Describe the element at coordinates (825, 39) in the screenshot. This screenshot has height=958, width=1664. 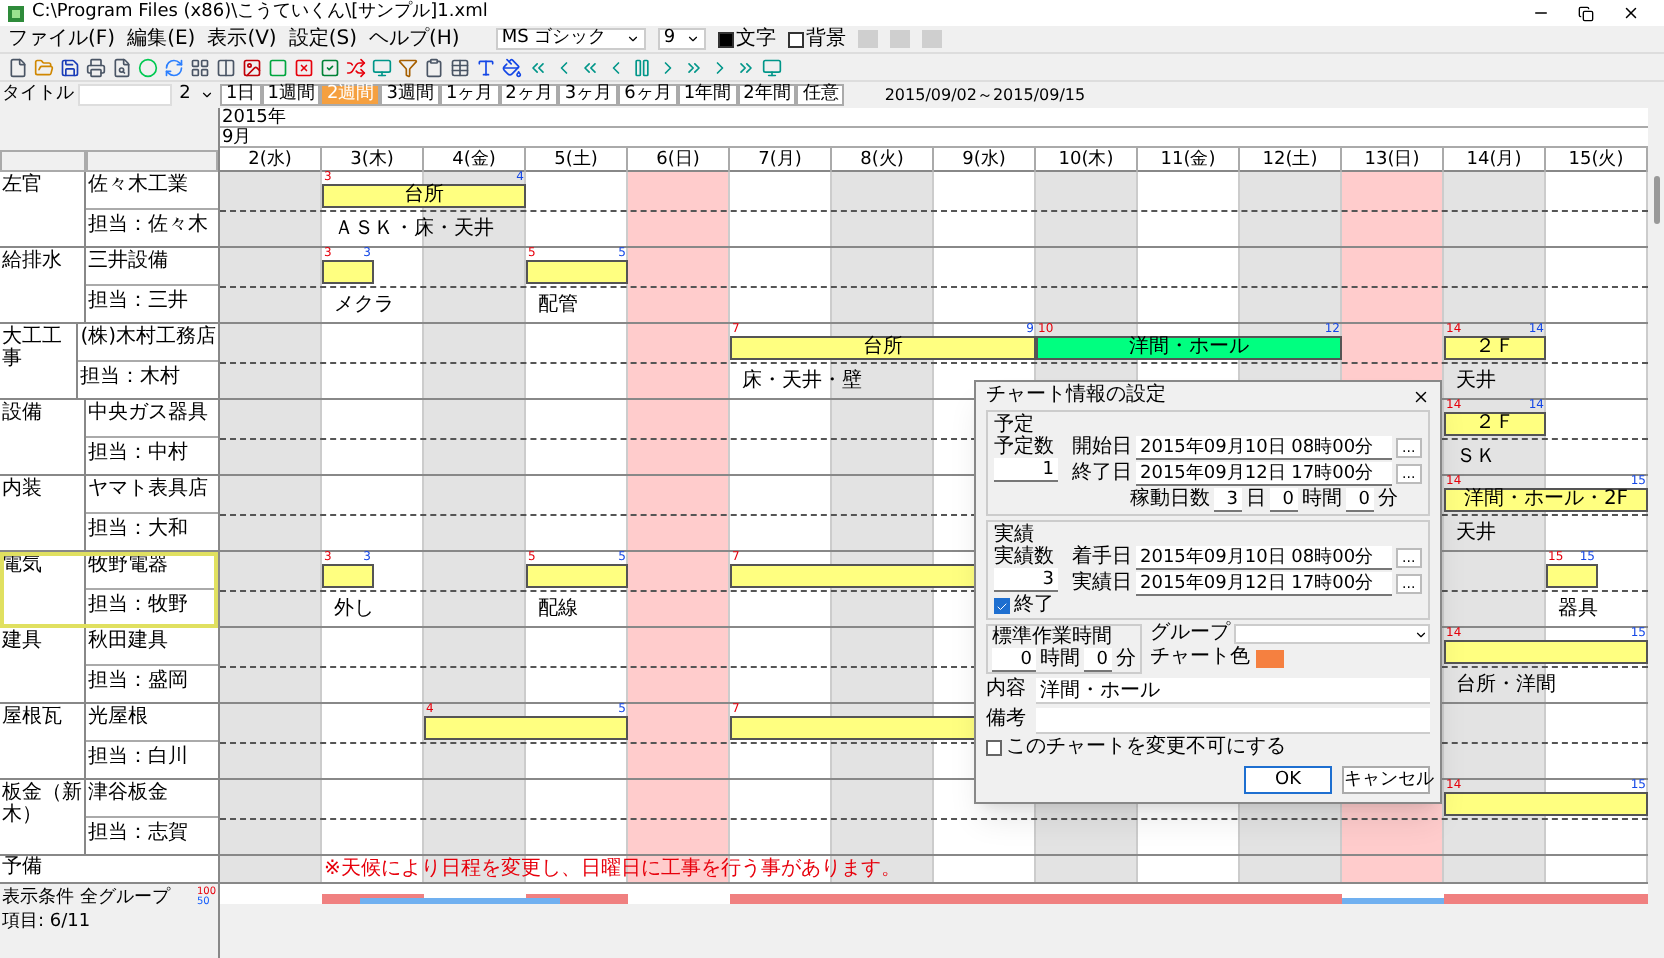
I see `color-label: 背景` at that location.